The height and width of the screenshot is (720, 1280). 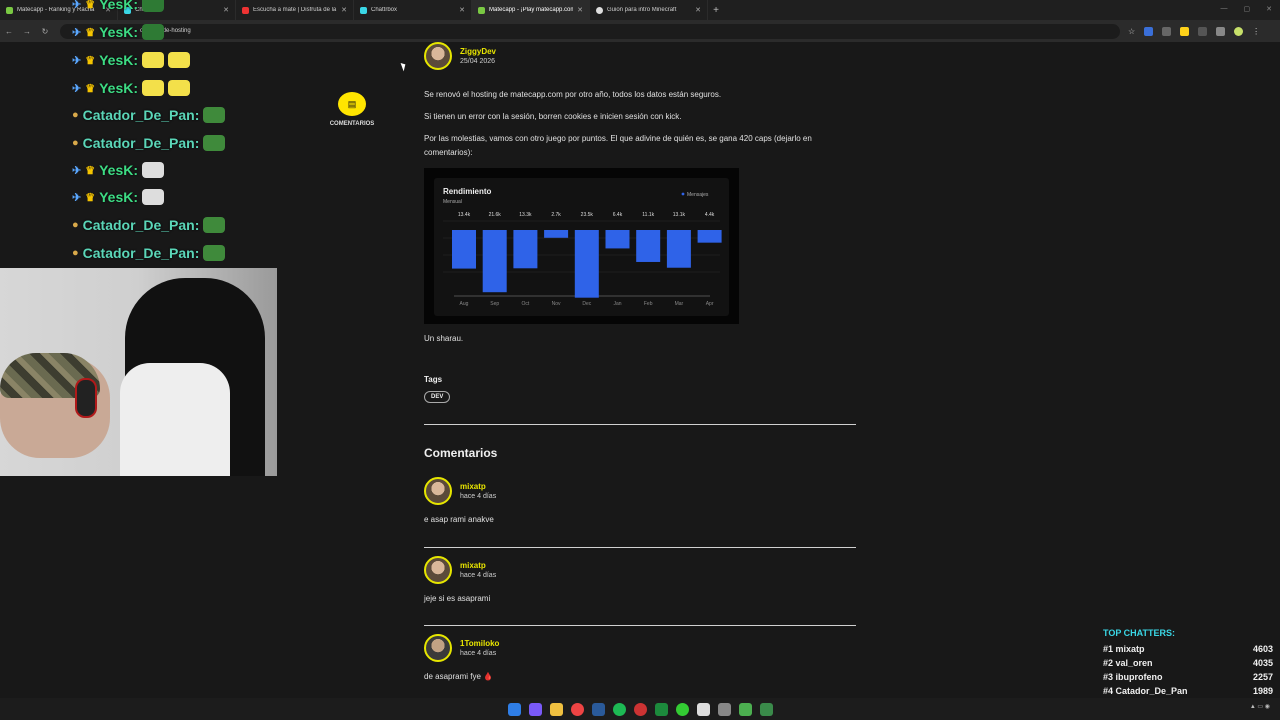 I want to click on chrome-icon, so click(x=577, y=709).